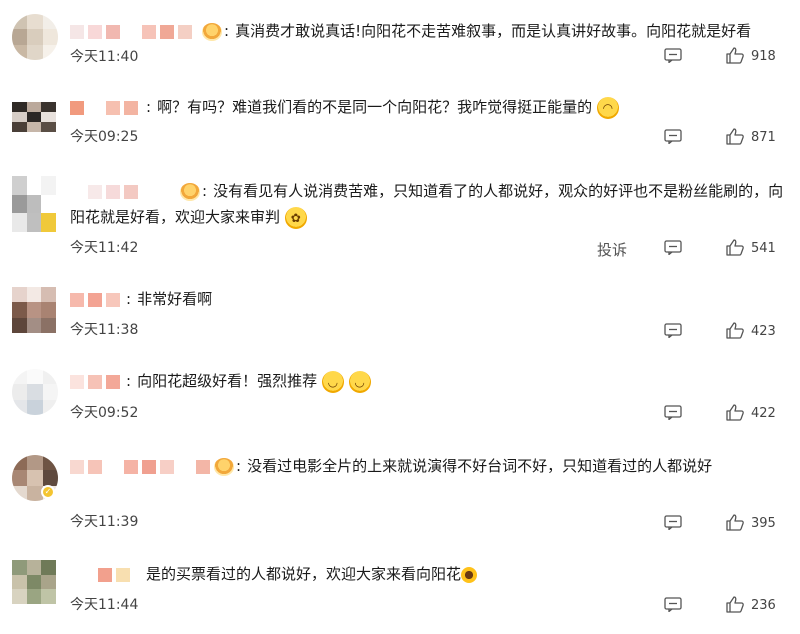 The image size is (800, 634). What do you see at coordinates (427, 31) in the screenshot?
I see `comment-line: : 真消费才敢说真话!向阳花不走苦难叙事，而是认真讲好故事。向阳花就是好看` at bounding box center [427, 31].